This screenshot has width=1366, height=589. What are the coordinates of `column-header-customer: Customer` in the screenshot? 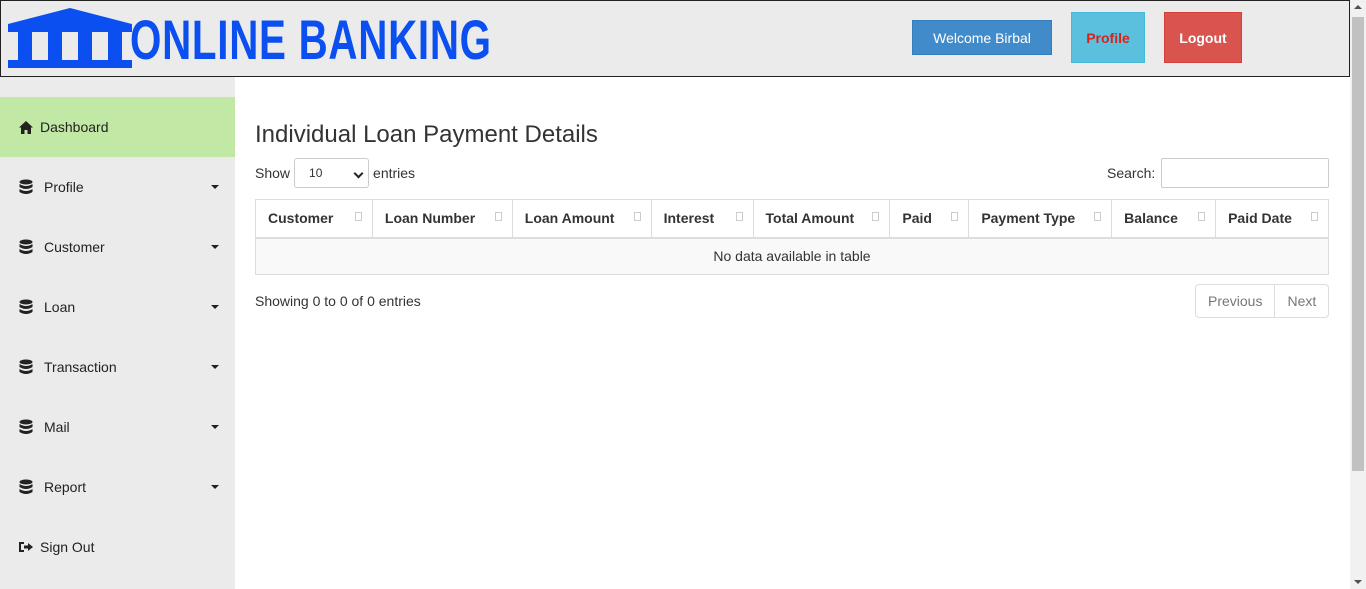 It's located at (314, 219).